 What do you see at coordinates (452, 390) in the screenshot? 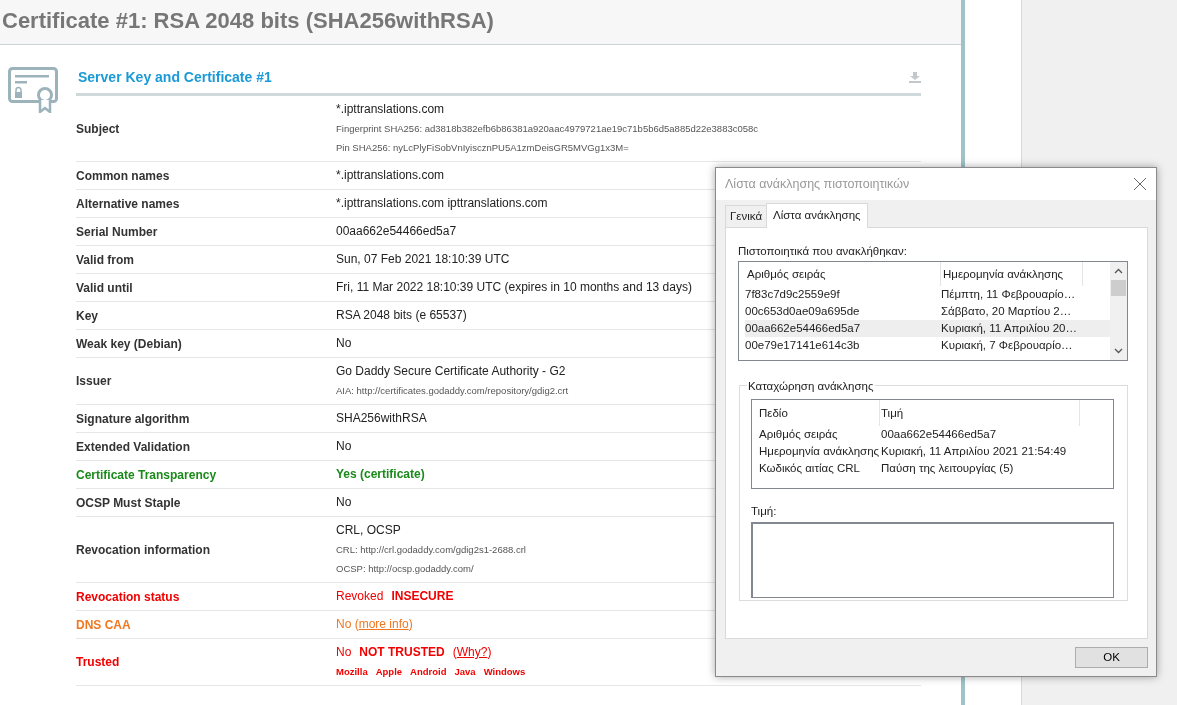
I see `detail-text: AIA: http://certificates.godaddy.com/repository/gdig2.crt` at bounding box center [452, 390].